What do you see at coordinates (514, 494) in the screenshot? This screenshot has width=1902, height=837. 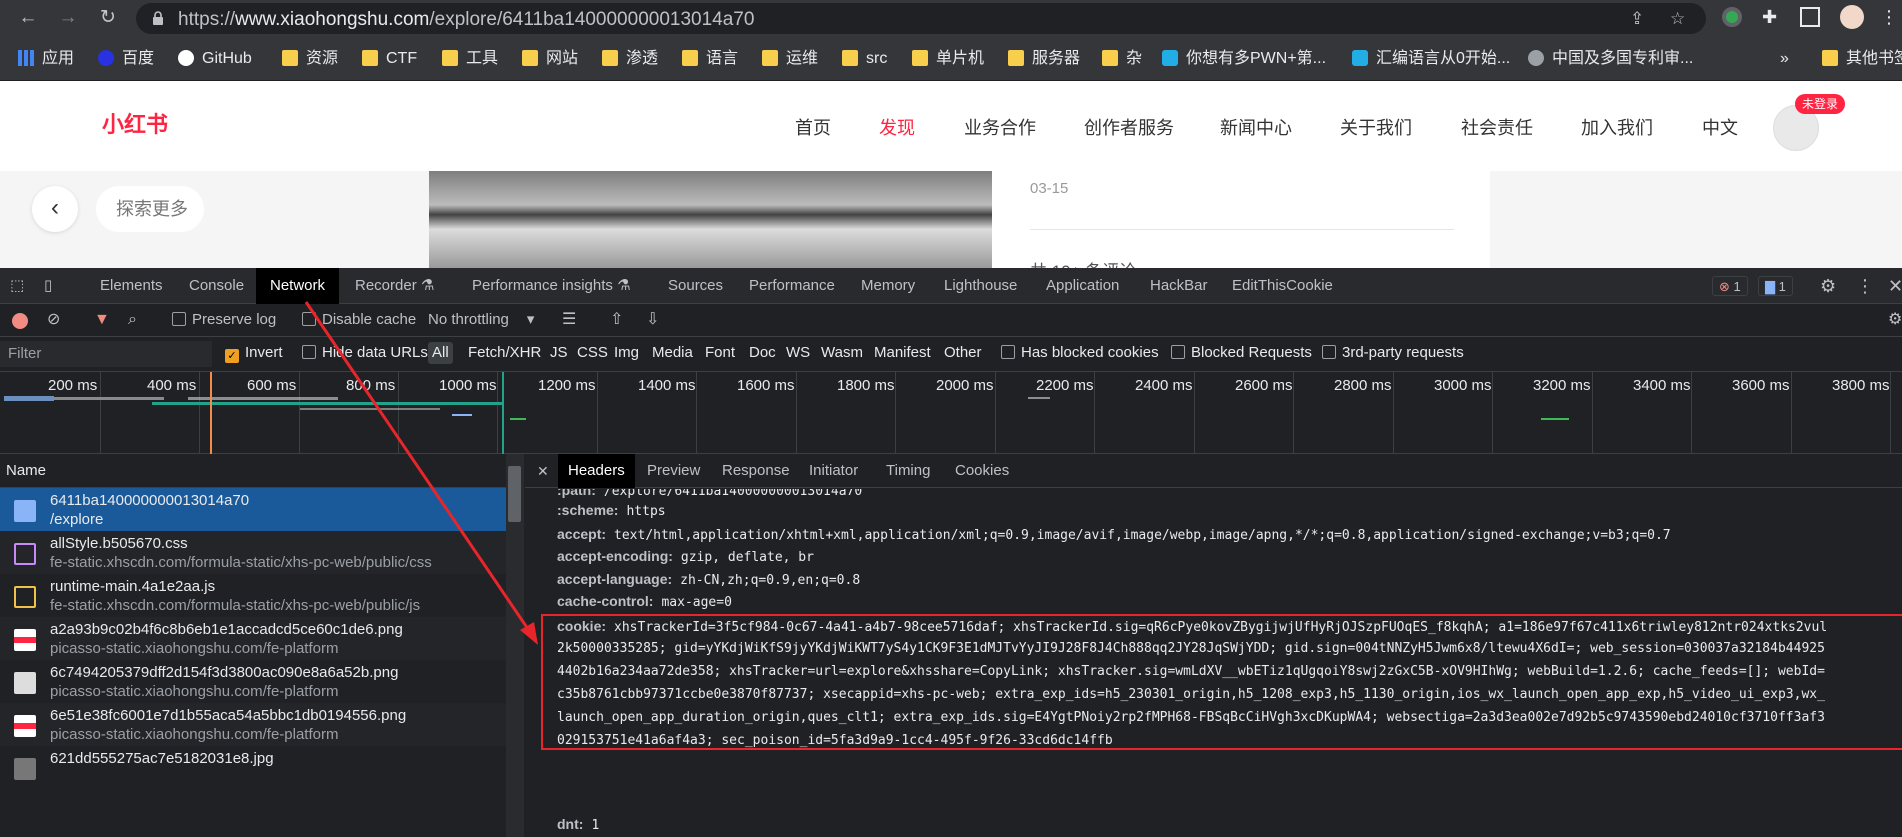 I see `scrollbar-thumb` at bounding box center [514, 494].